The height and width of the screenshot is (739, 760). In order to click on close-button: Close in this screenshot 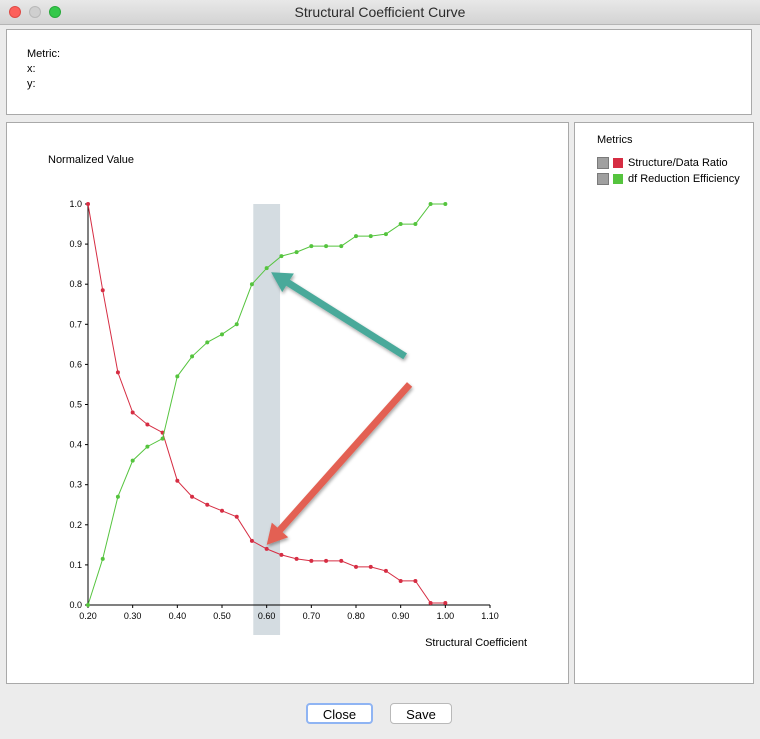, I will do `click(339, 713)`.